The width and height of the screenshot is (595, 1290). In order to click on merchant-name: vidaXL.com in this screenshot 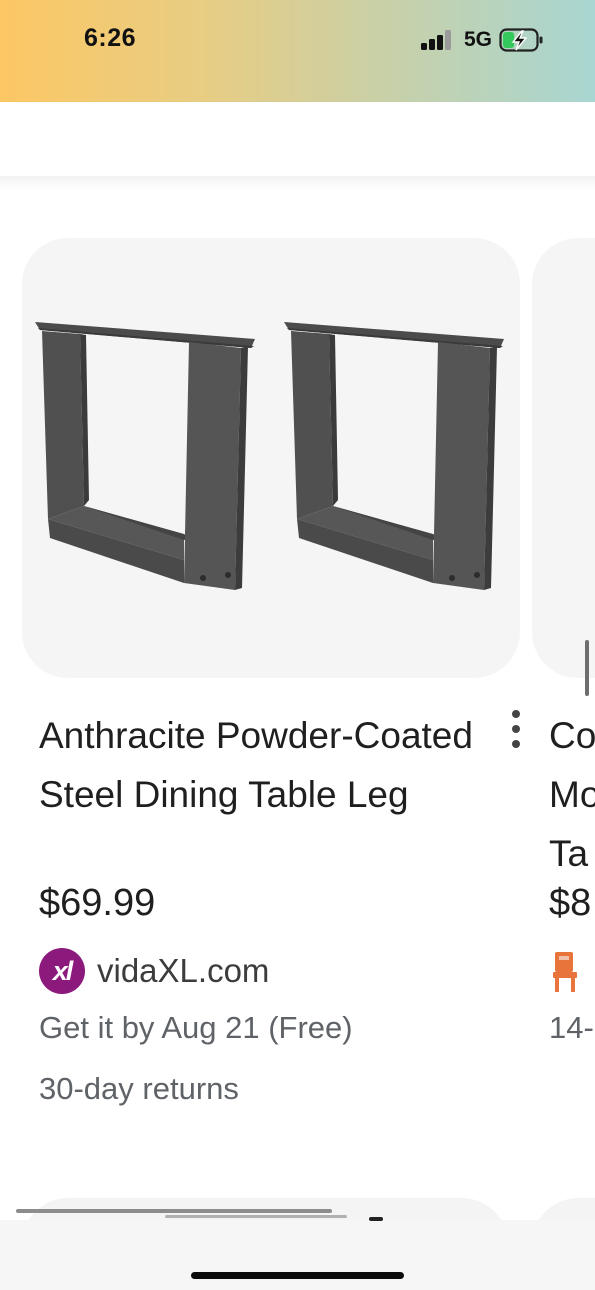, I will do `click(183, 970)`.